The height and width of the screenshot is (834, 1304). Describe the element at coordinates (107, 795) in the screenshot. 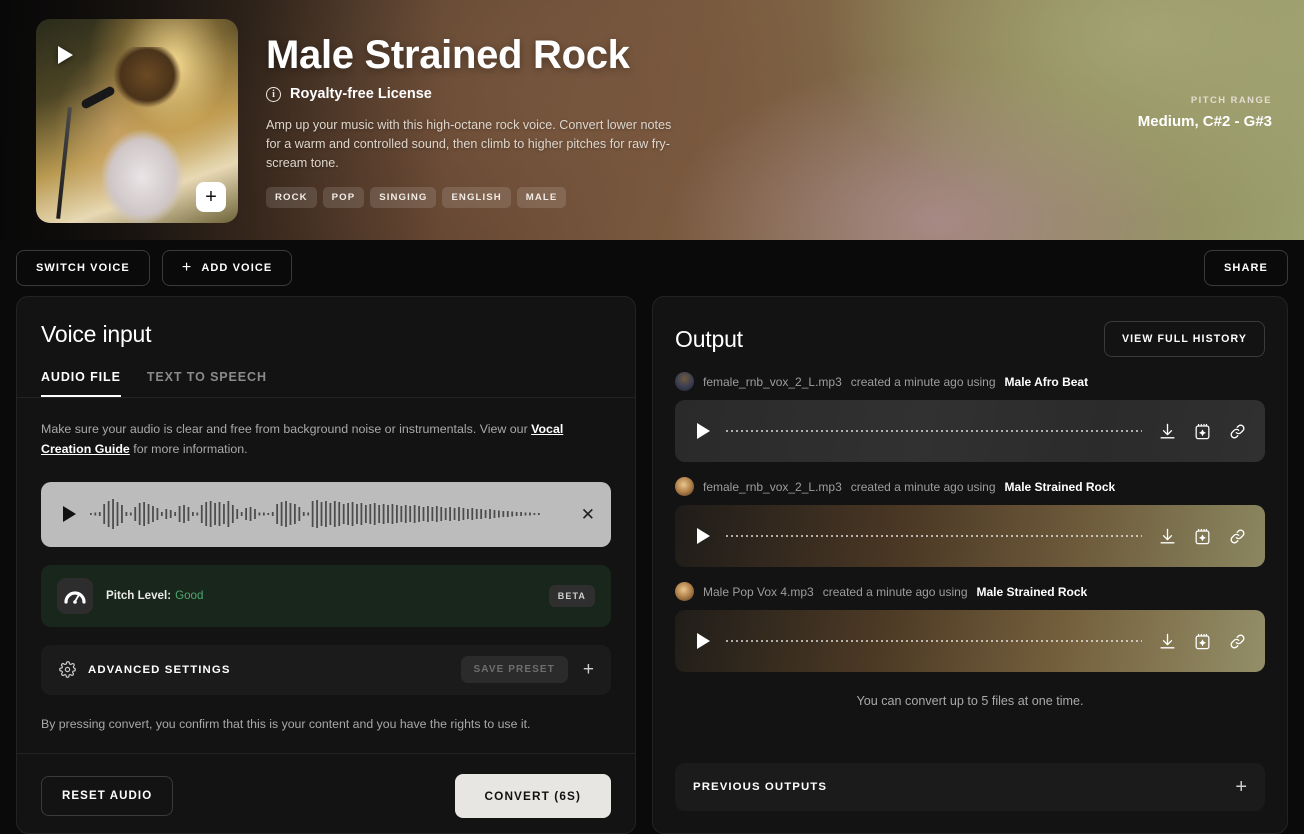

I see `reset-audio-button: RESET AUDIO` at that location.